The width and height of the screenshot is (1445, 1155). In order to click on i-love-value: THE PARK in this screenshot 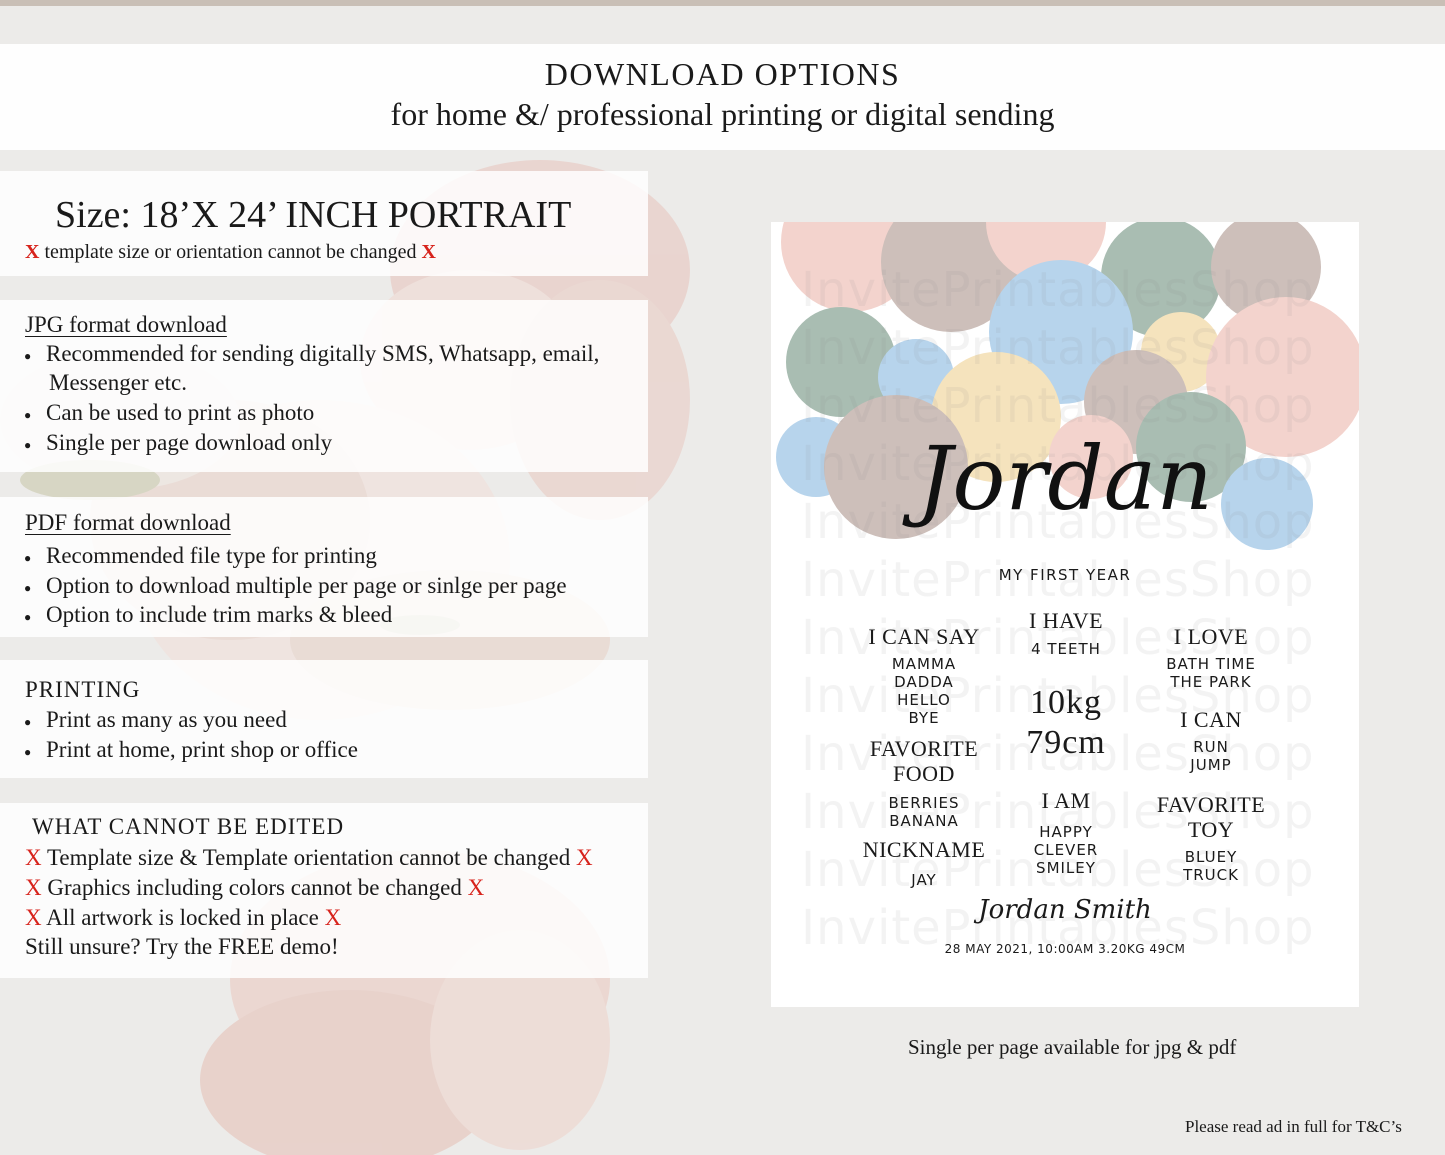, I will do `click(1211, 682)`.